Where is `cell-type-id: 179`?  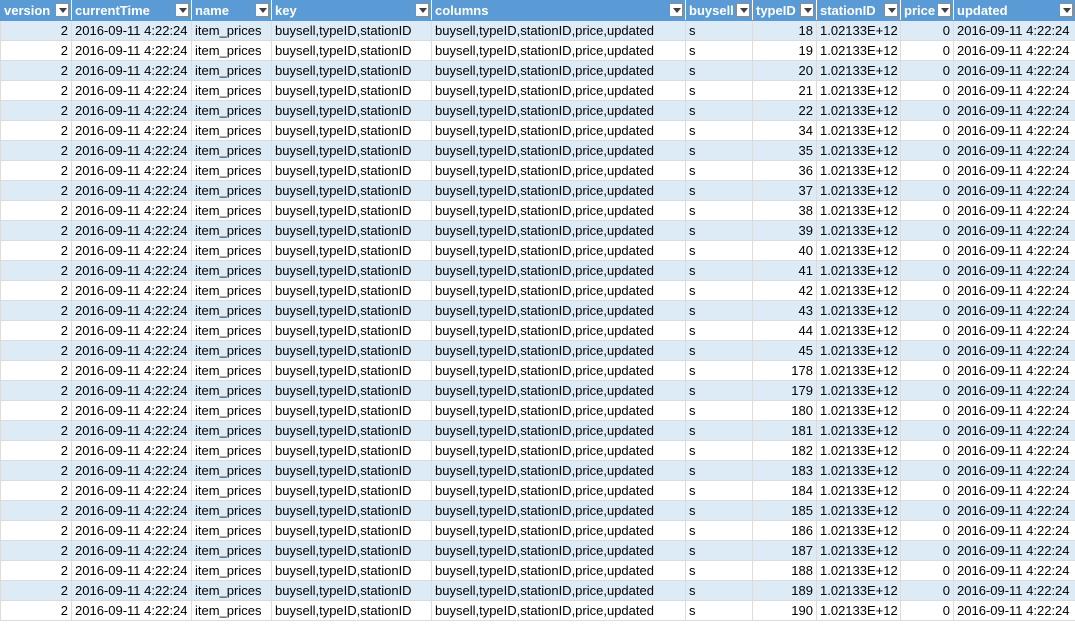 cell-type-id: 179 is located at coordinates (784, 390).